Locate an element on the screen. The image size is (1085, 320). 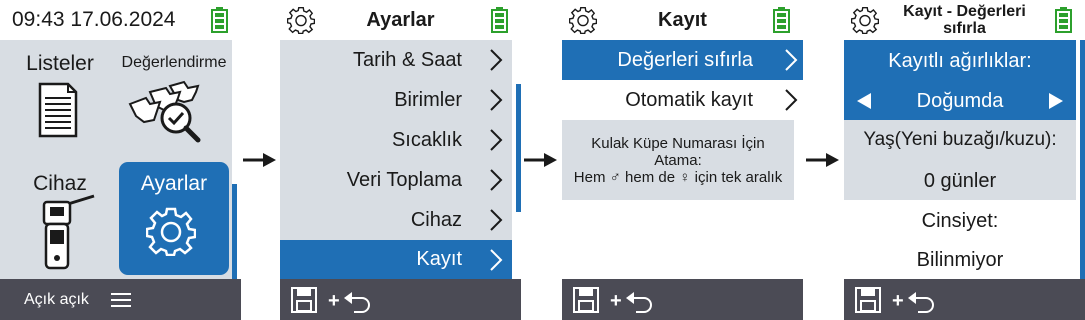
tile-label: Değerlendirme is located at coordinates (174, 62).